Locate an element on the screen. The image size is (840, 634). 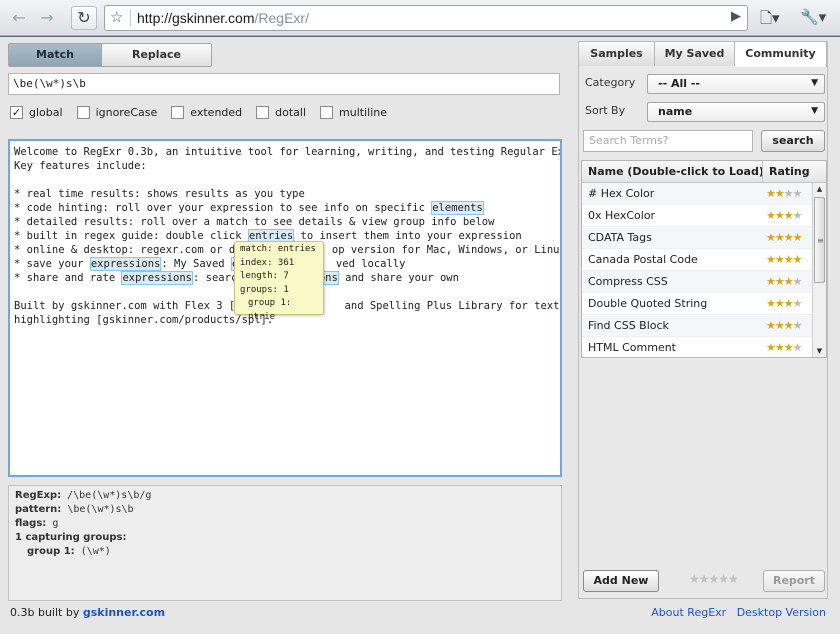
item-name: CDATA Tags is located at coordinates (620, 237).